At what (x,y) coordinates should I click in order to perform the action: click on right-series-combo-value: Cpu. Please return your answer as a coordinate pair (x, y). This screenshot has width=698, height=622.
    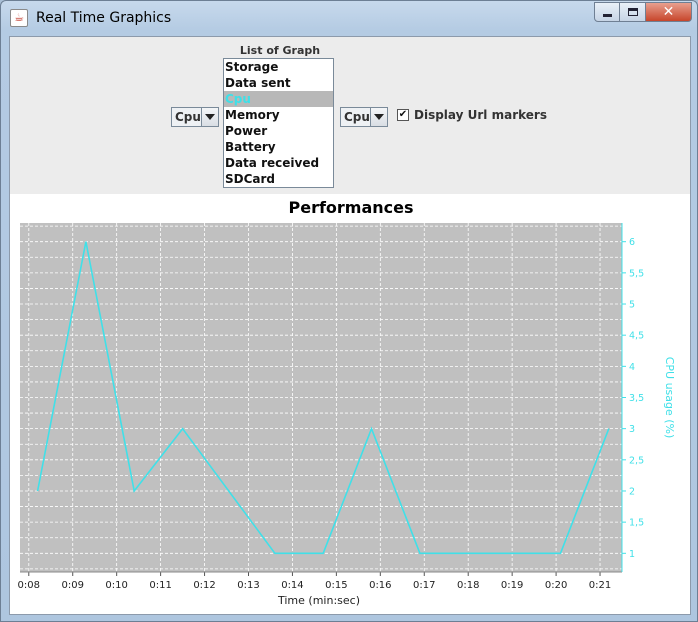
    Looking at the image, I should click on (357, 117).